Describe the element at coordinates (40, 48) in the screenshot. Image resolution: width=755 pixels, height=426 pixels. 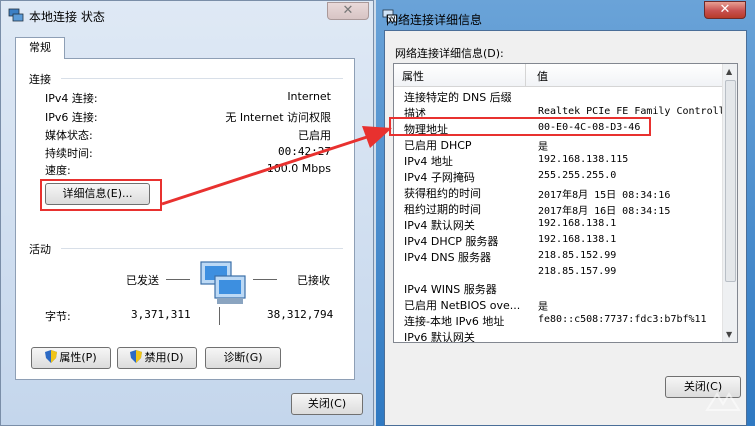
I see `tab-general: 常规` at that location.